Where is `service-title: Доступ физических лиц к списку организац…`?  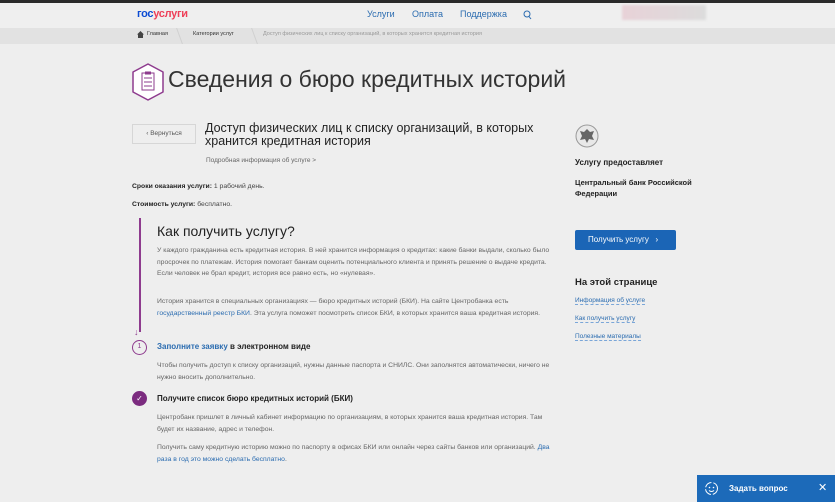
service-title: Доступ физических лиц к списку организац… is located at coordinates (369, 134).